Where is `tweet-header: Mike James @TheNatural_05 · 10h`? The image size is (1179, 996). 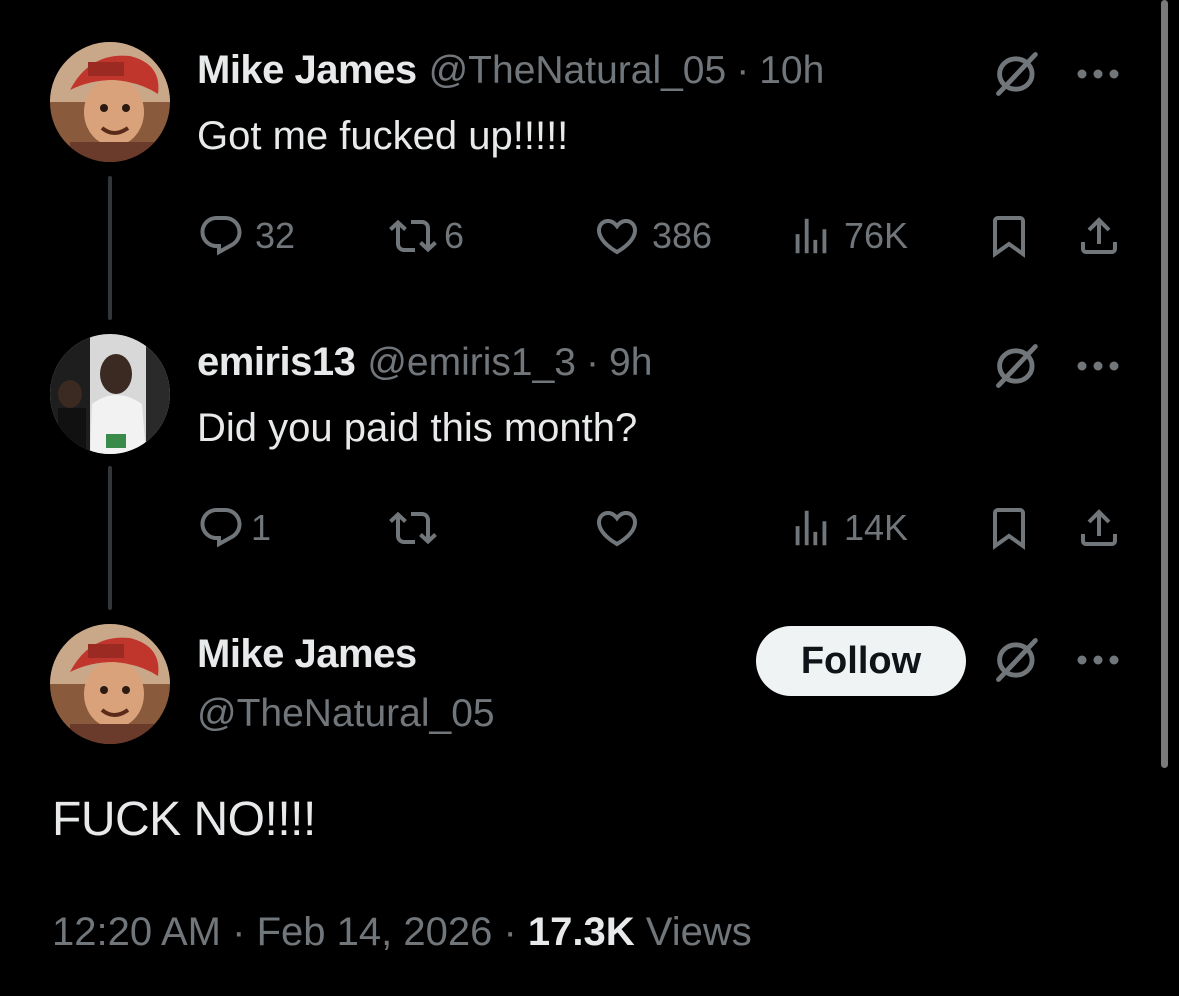 tweet-header: Mike James @TheNatural_05 · 10h is located at coordinates (510, 70).